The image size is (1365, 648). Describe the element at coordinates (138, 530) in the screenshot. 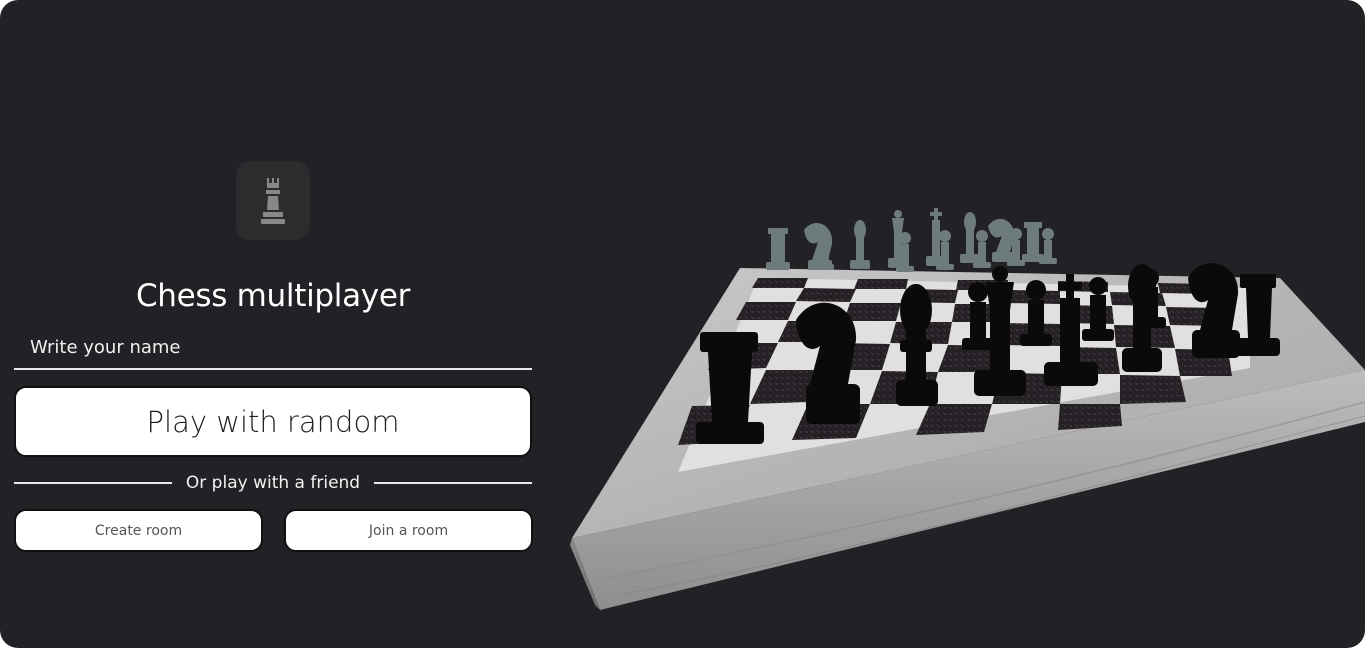

I see `create-room-button: Create room` at that location.